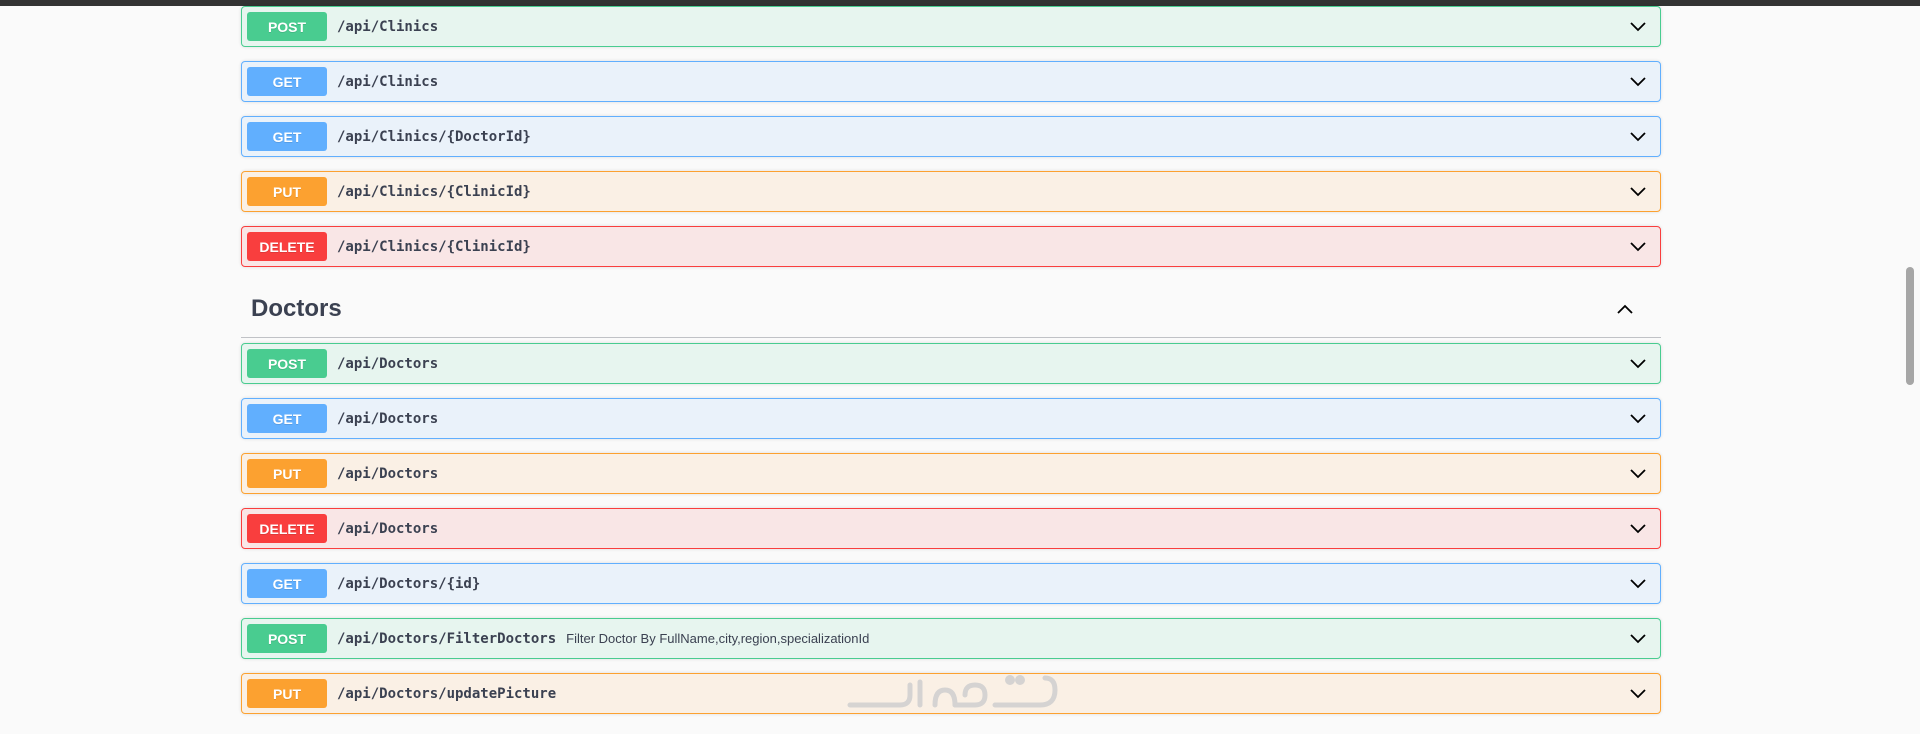  Describe the element at coordinates (951, 528) in the screenshot. I see `operation-delete-doctors: DELETE /api/Doctors` at that location.